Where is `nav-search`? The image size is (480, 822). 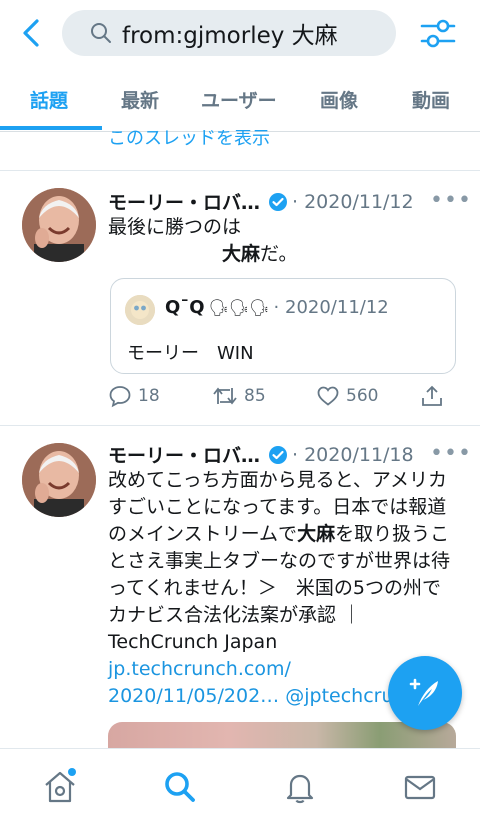 nav-search is located at coordinates (180, 787).